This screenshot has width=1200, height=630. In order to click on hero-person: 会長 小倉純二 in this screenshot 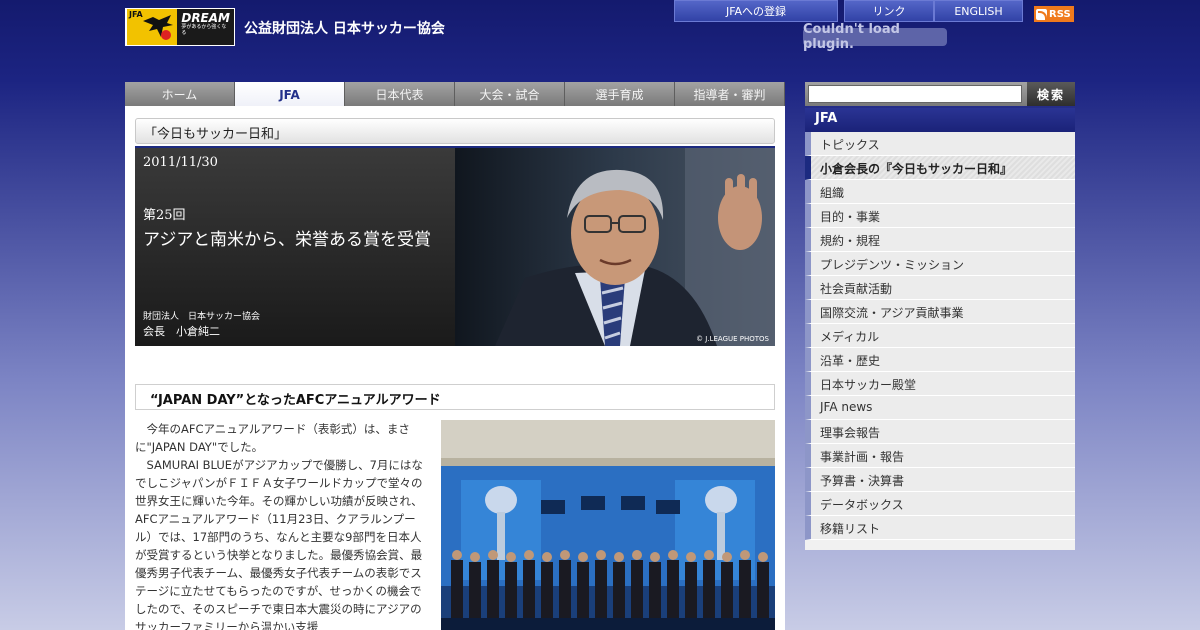, I will do `click(181, 331)`.